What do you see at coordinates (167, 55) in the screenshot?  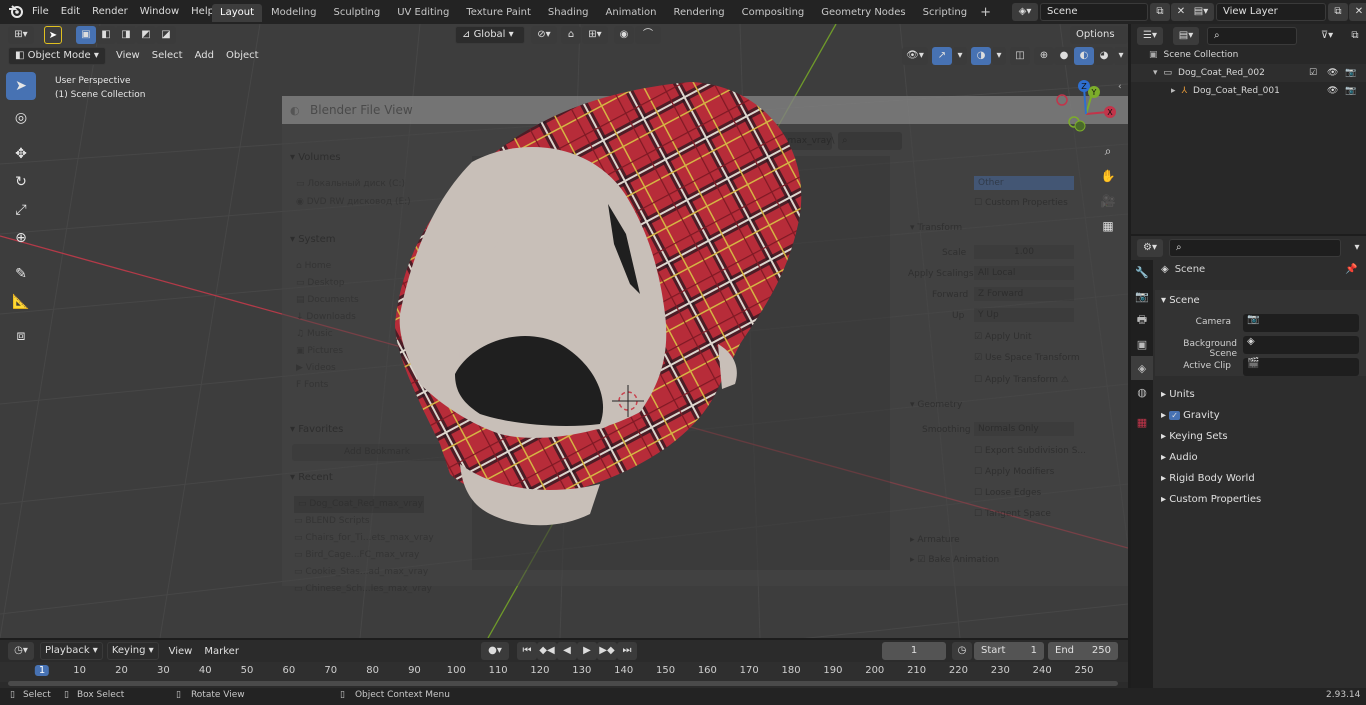 I see `menu-select: Select` at bounding box center [167, 55].